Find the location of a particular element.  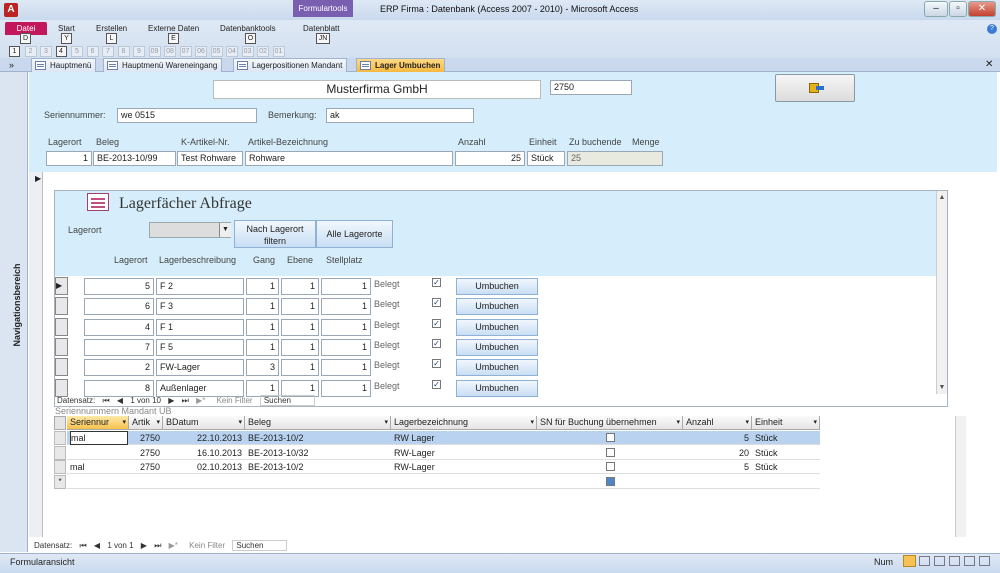

scroll-up-icon: ▲ is located at coordinates (942, 198).